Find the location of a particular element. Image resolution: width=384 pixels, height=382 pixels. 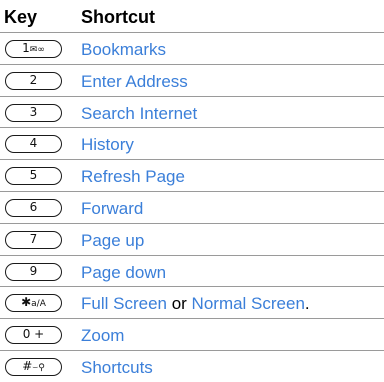

table-row: 0 + Zoom is located at coordinates (192, 334).